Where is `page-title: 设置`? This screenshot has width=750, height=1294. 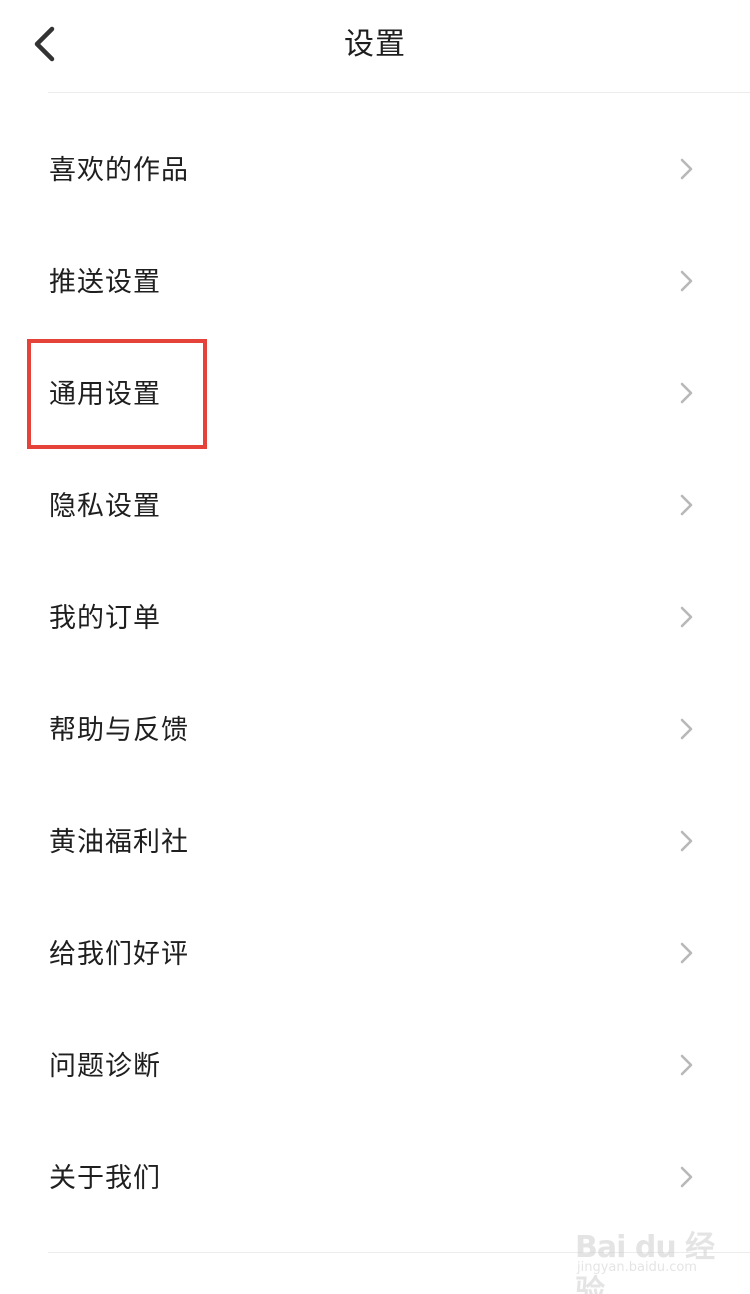 page-title: 设置 is located at coordinates (375, 44).